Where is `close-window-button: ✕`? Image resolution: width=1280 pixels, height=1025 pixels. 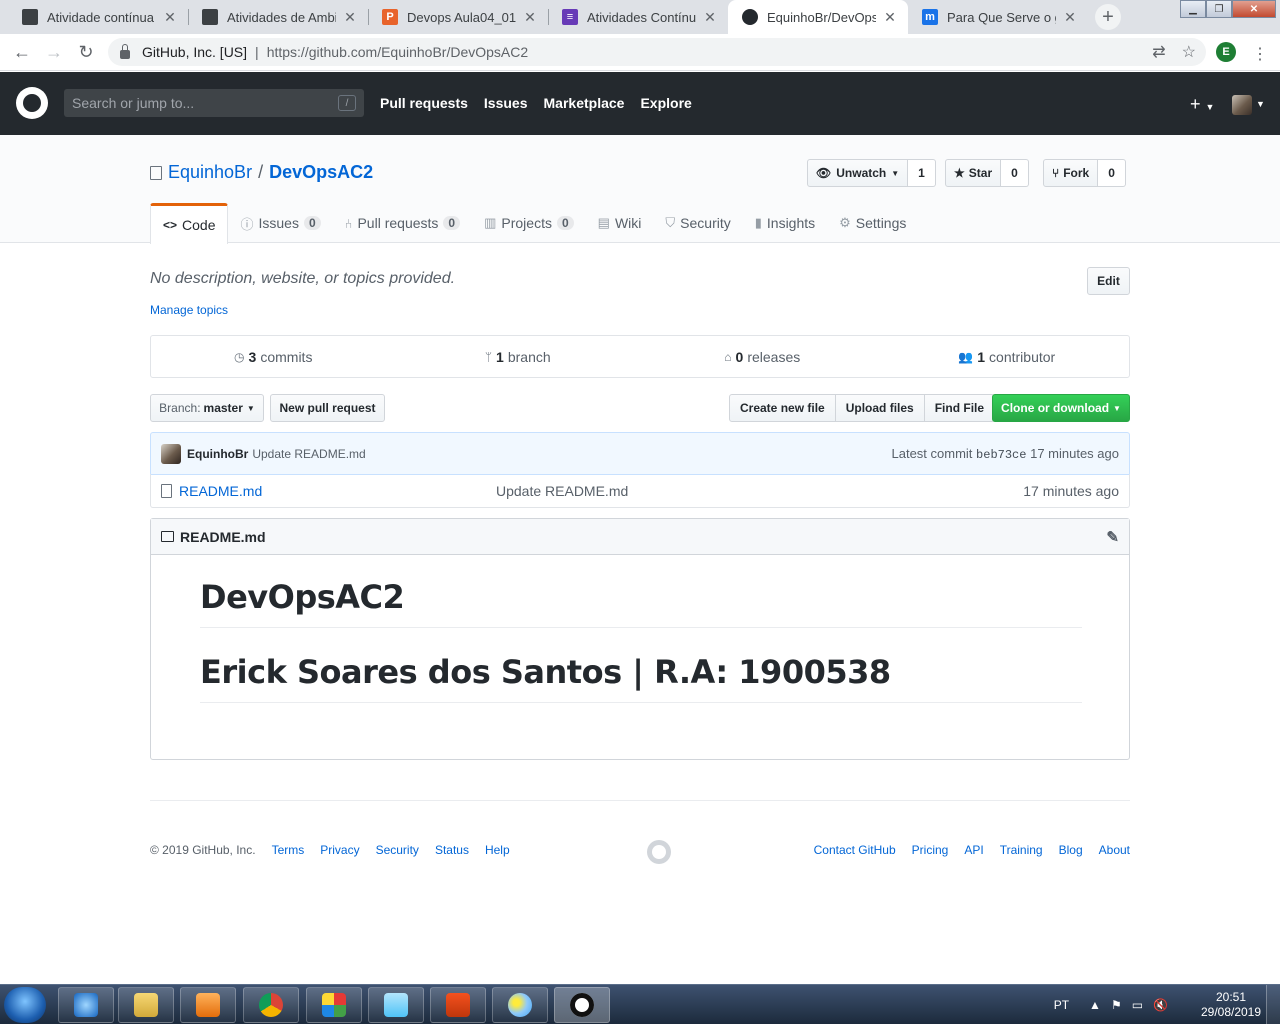 close-window-button: ✕ is located at coordinates (1254, 9).